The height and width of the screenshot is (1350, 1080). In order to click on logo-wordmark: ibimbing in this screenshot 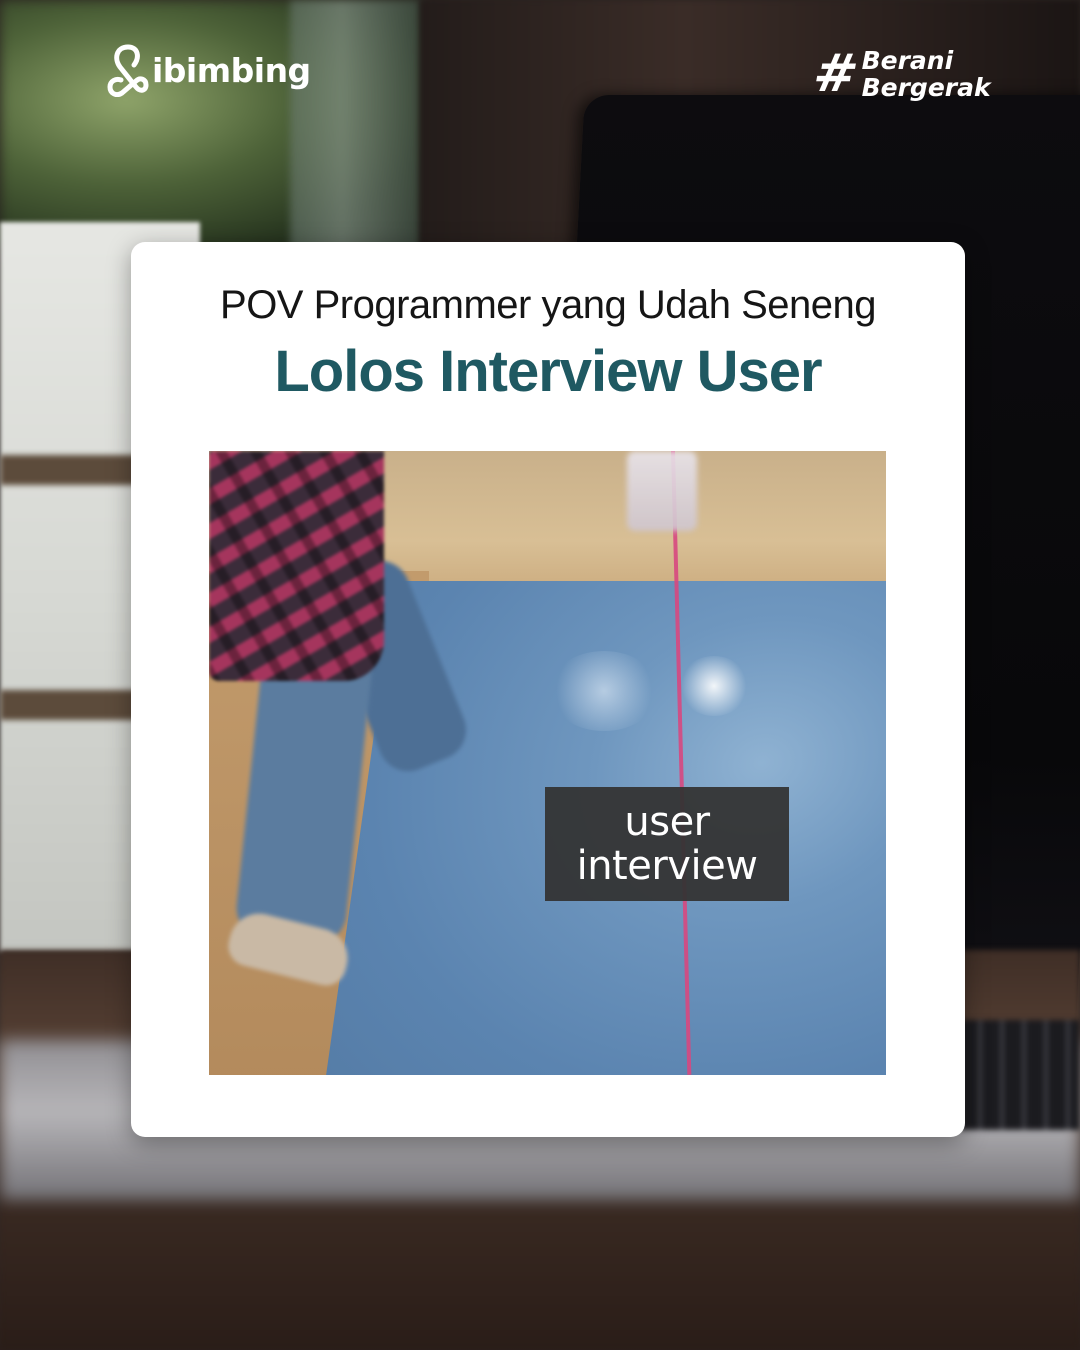, I will do `click(231, 70)`.